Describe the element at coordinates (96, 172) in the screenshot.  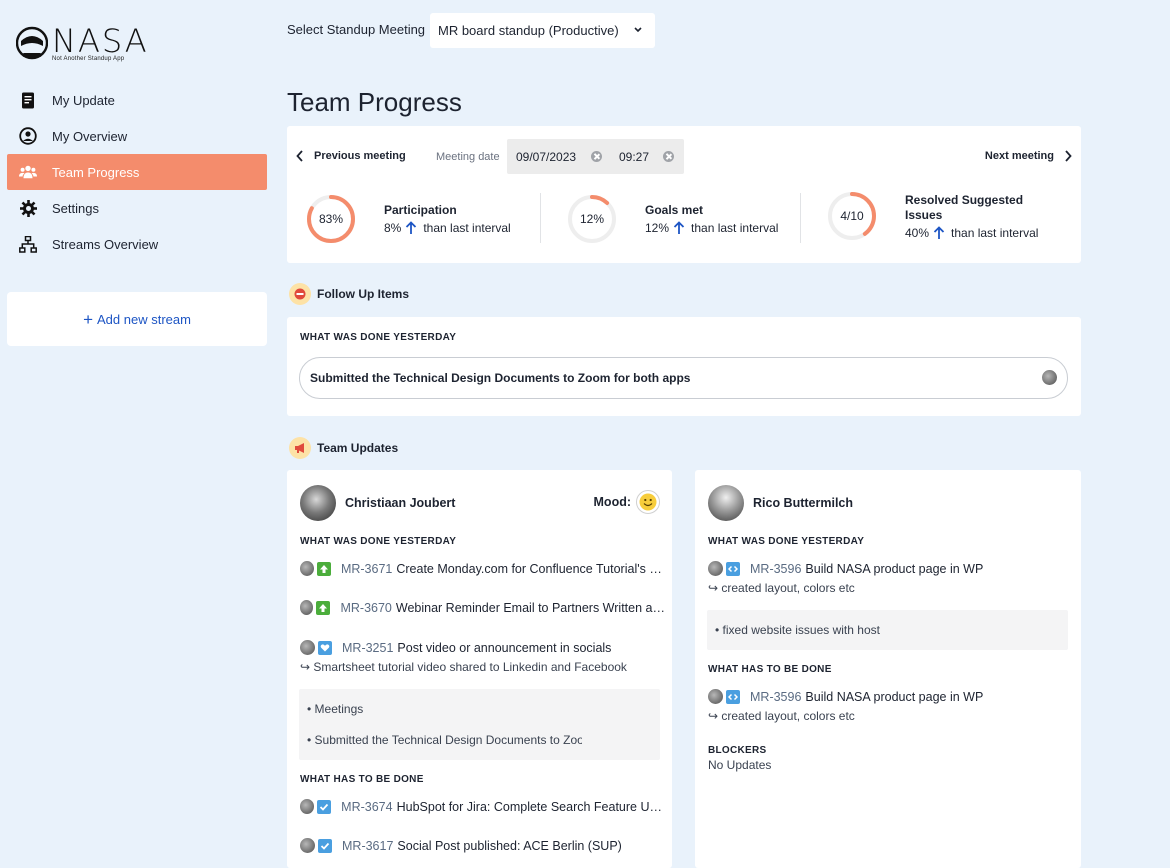
I see `sidebar-item-label: Team Progress` at that location.